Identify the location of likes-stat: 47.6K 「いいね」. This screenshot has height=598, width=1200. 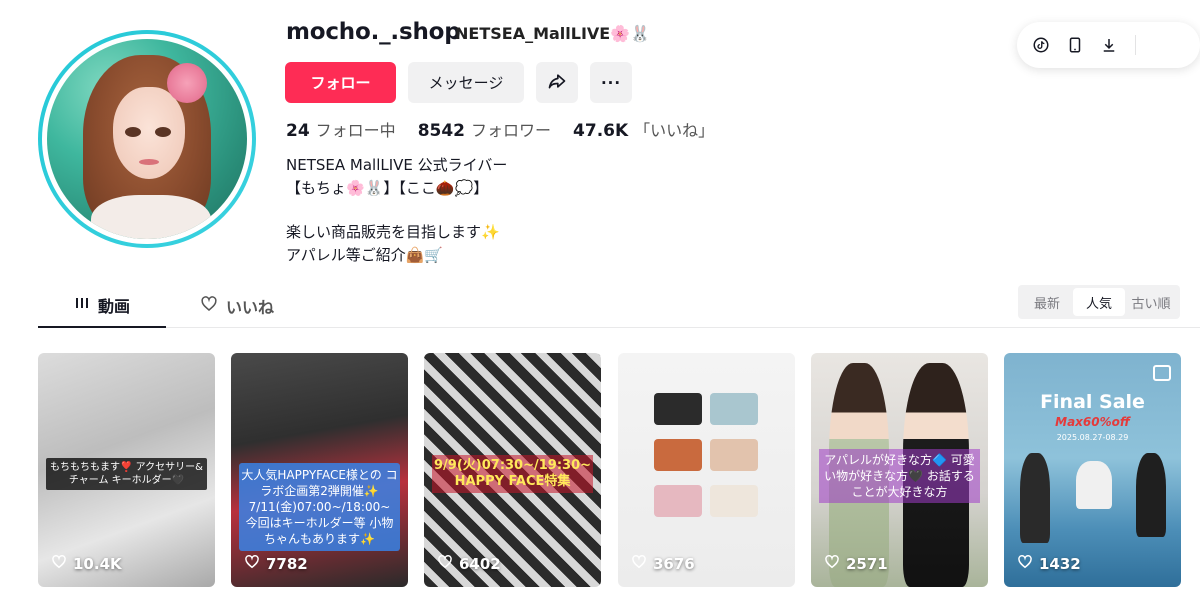
(643, 129).